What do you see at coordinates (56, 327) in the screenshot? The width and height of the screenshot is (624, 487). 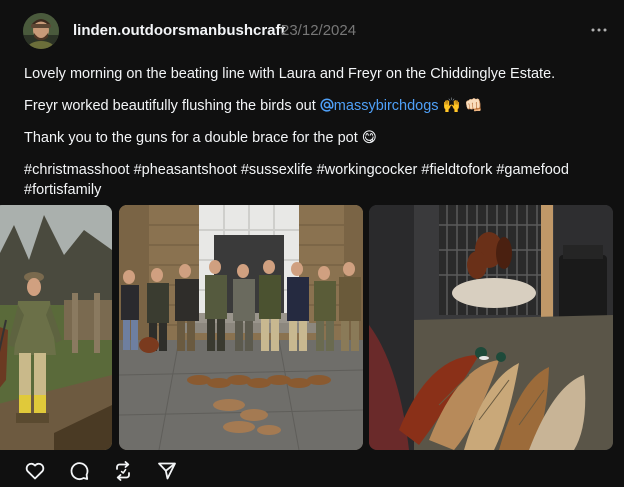 I see `photo-beater-with-dog` at bounding box center [56, 327].